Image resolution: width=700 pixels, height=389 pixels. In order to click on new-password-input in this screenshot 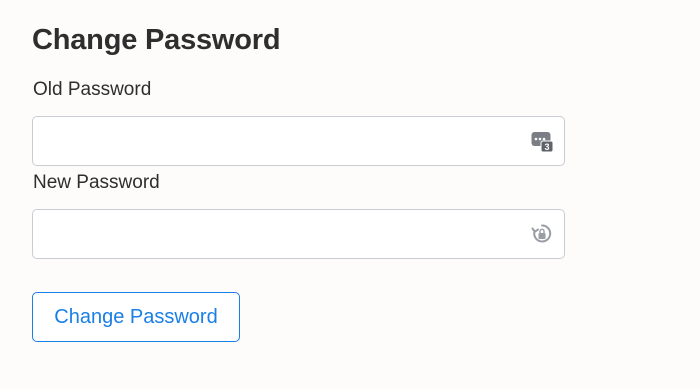, I will do `click(298, 234)`.